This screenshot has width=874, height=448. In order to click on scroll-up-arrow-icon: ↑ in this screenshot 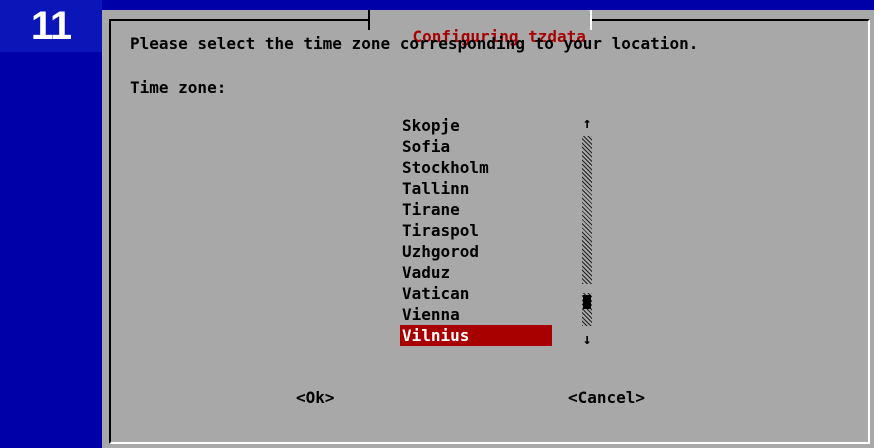, I will do `click(587, 123)`.